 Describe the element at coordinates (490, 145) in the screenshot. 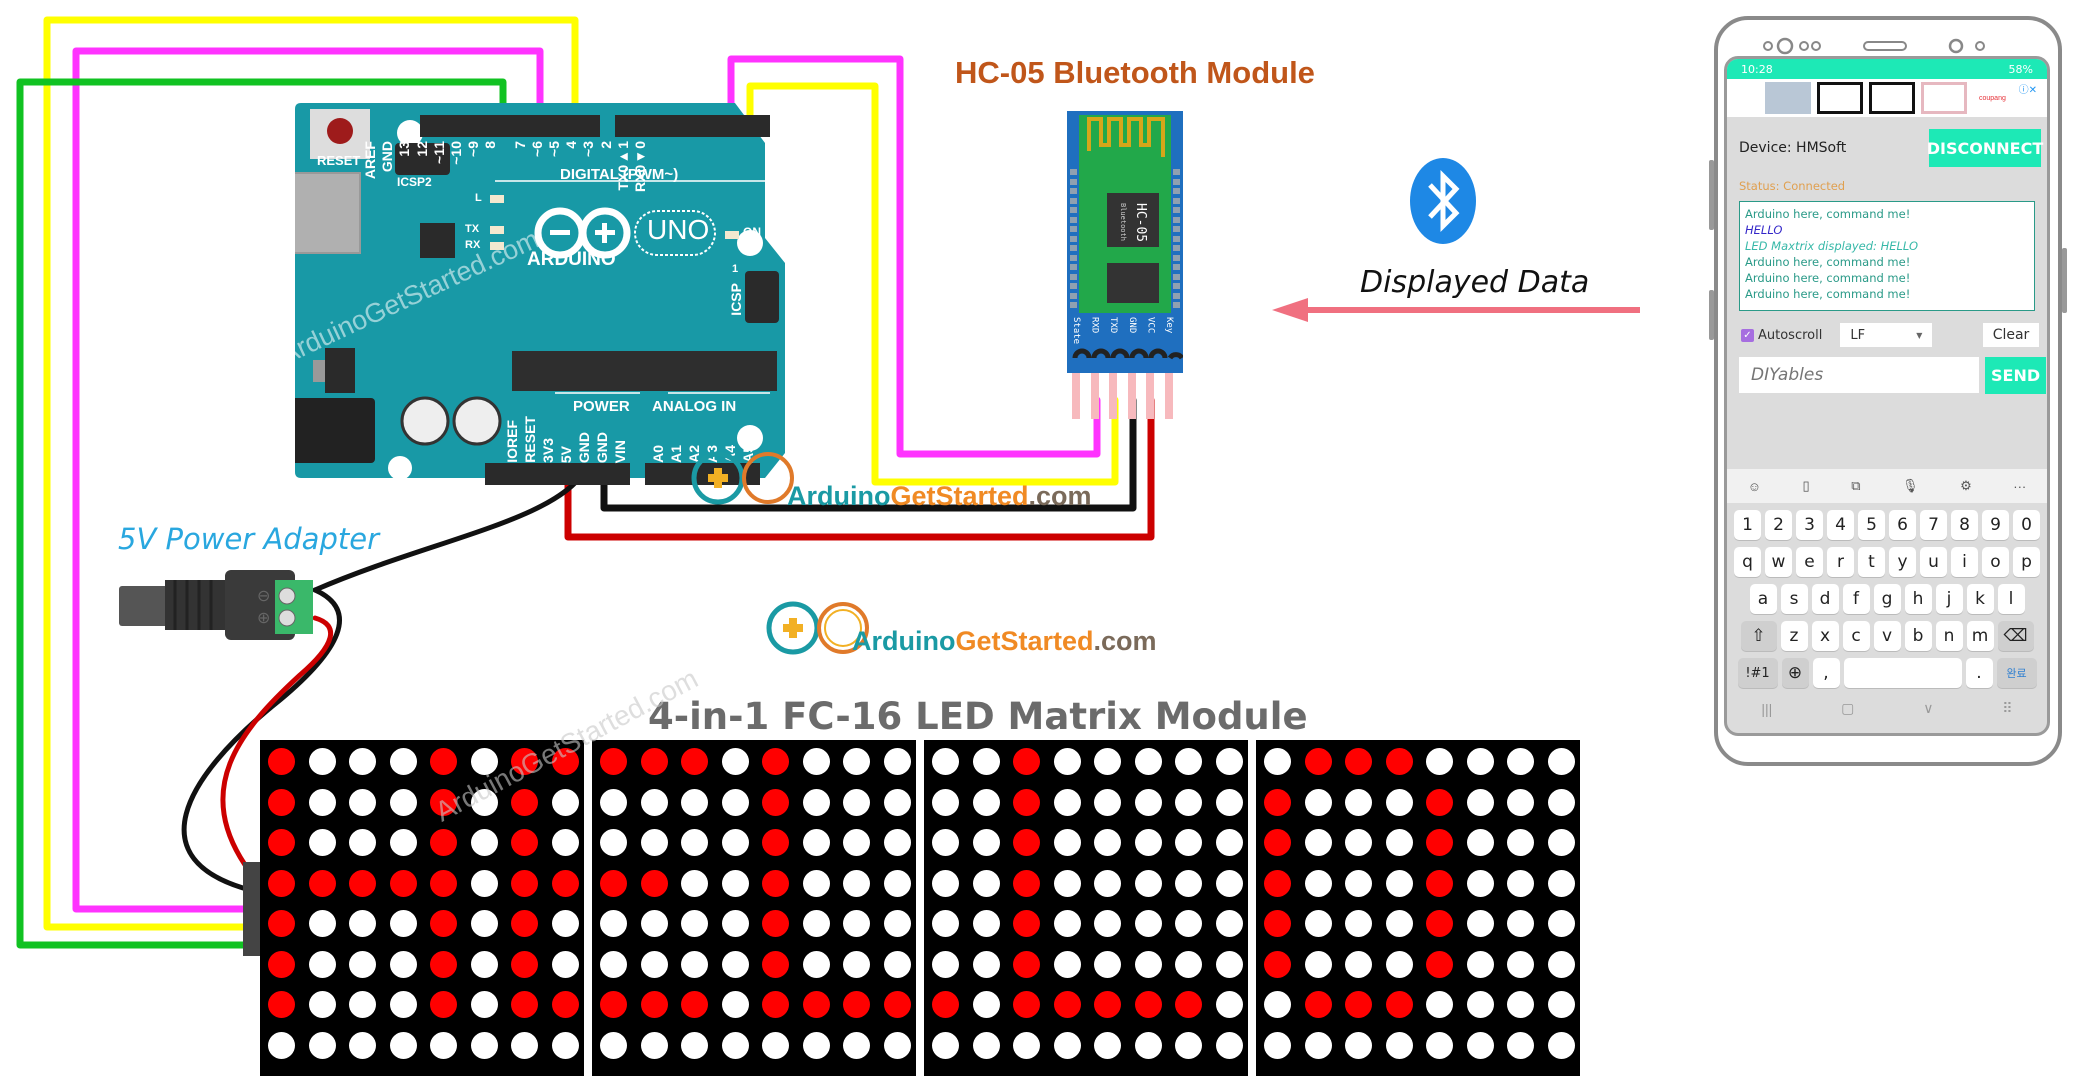

I see `digital-pin-label: 8` at that location.